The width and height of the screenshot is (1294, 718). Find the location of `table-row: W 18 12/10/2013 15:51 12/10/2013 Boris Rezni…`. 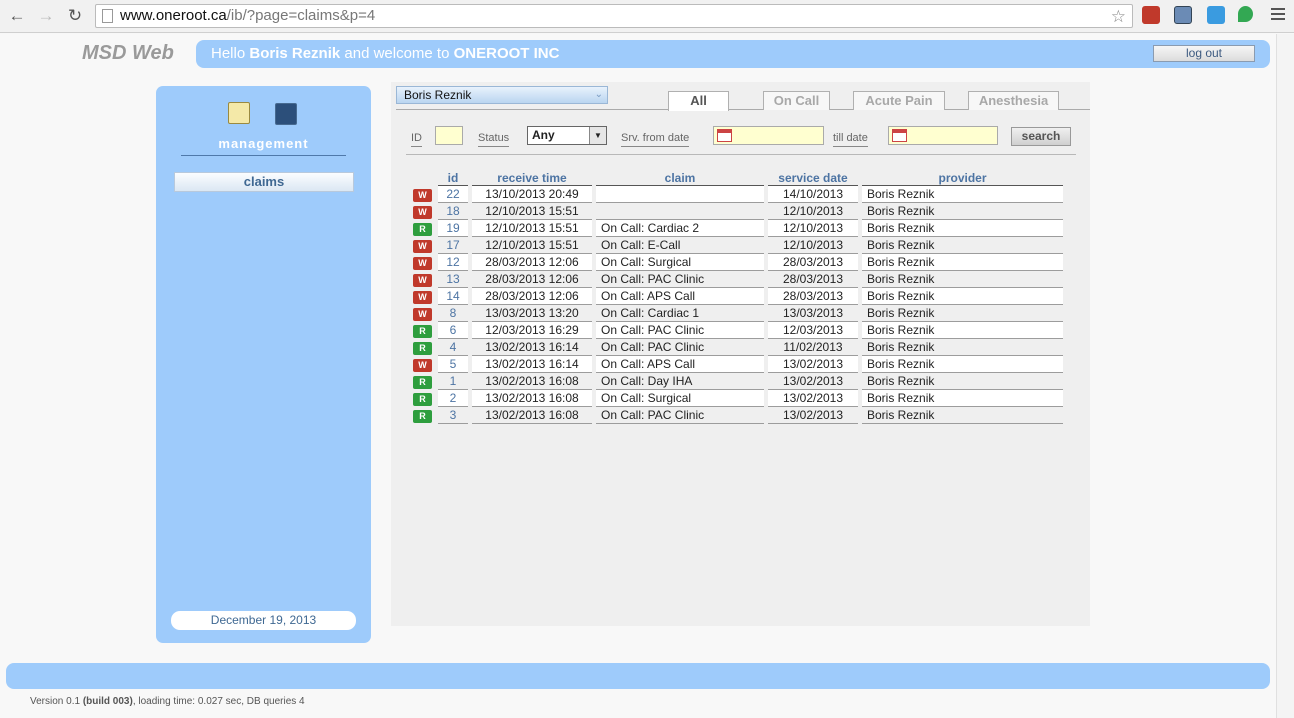

table-row: W 18 12/10/2013 15:51 12/10/2013 Boris Rezni… is located at coordinates (738, 211).